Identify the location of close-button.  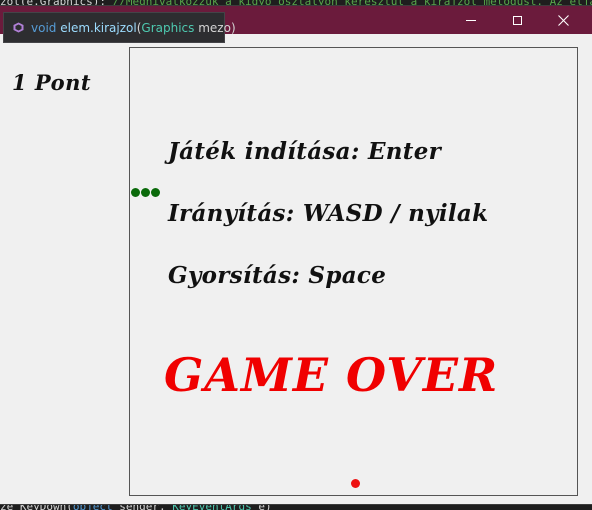
(563, 20).